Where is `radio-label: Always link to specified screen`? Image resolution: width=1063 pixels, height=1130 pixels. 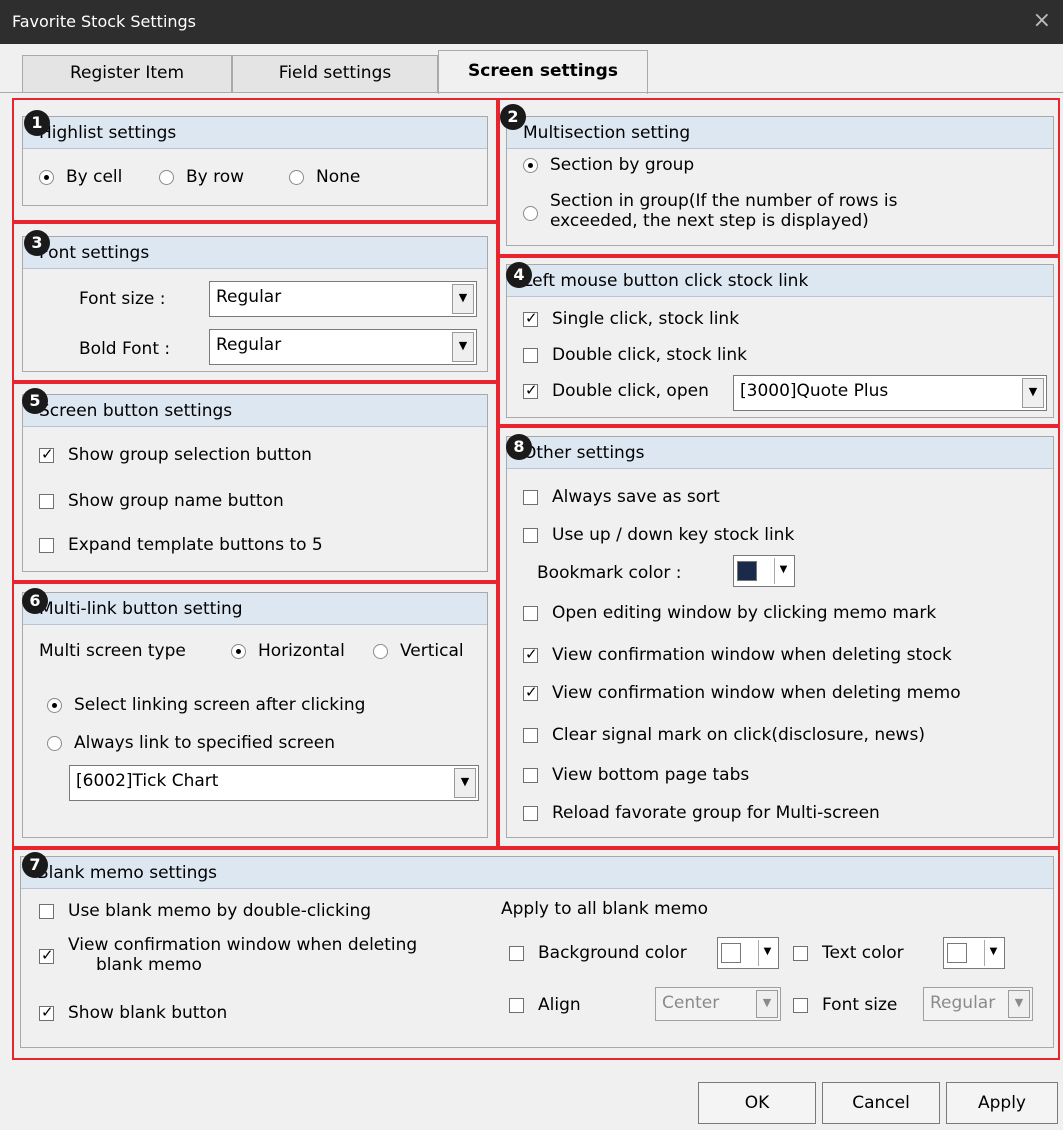
radio-label: Always link to specified screen is located at coordinates (204, 743).